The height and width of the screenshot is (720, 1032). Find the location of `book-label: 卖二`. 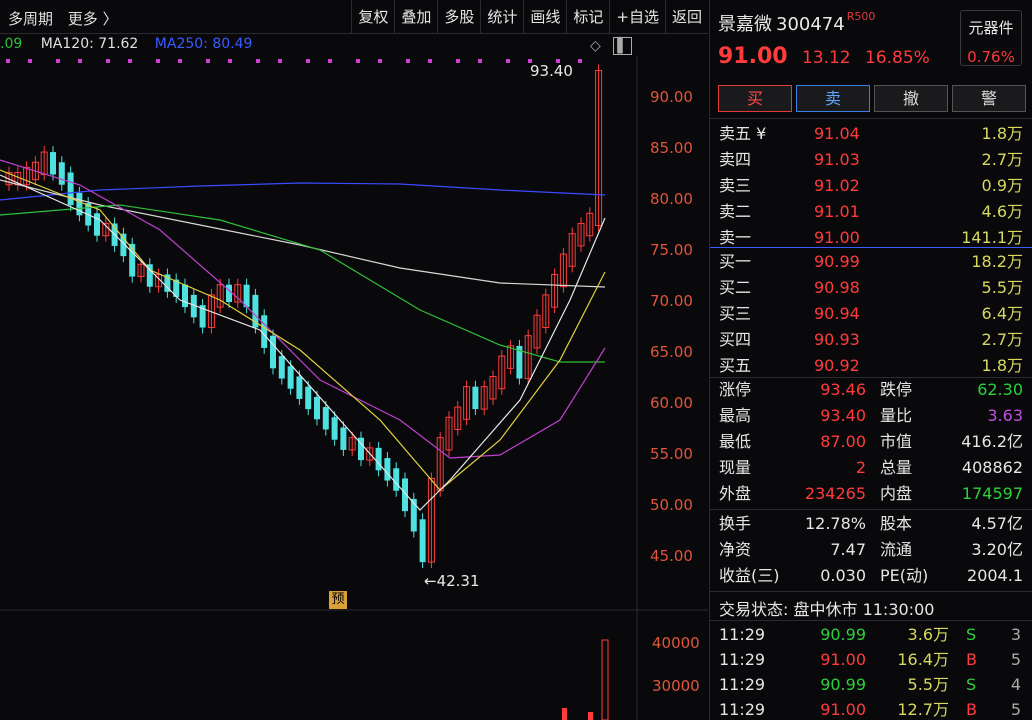

book-label: 卖二 is located at coordinates (735, 211).